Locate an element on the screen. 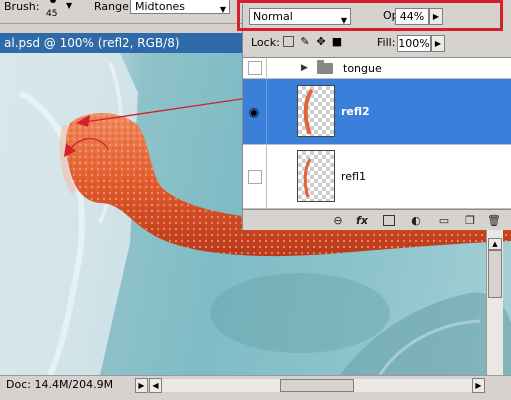 The image size is (511, 400). status-bar: Doc: 14.4M/204.9M ▶ ◀ ▶ is located at coordinates (255, 387).